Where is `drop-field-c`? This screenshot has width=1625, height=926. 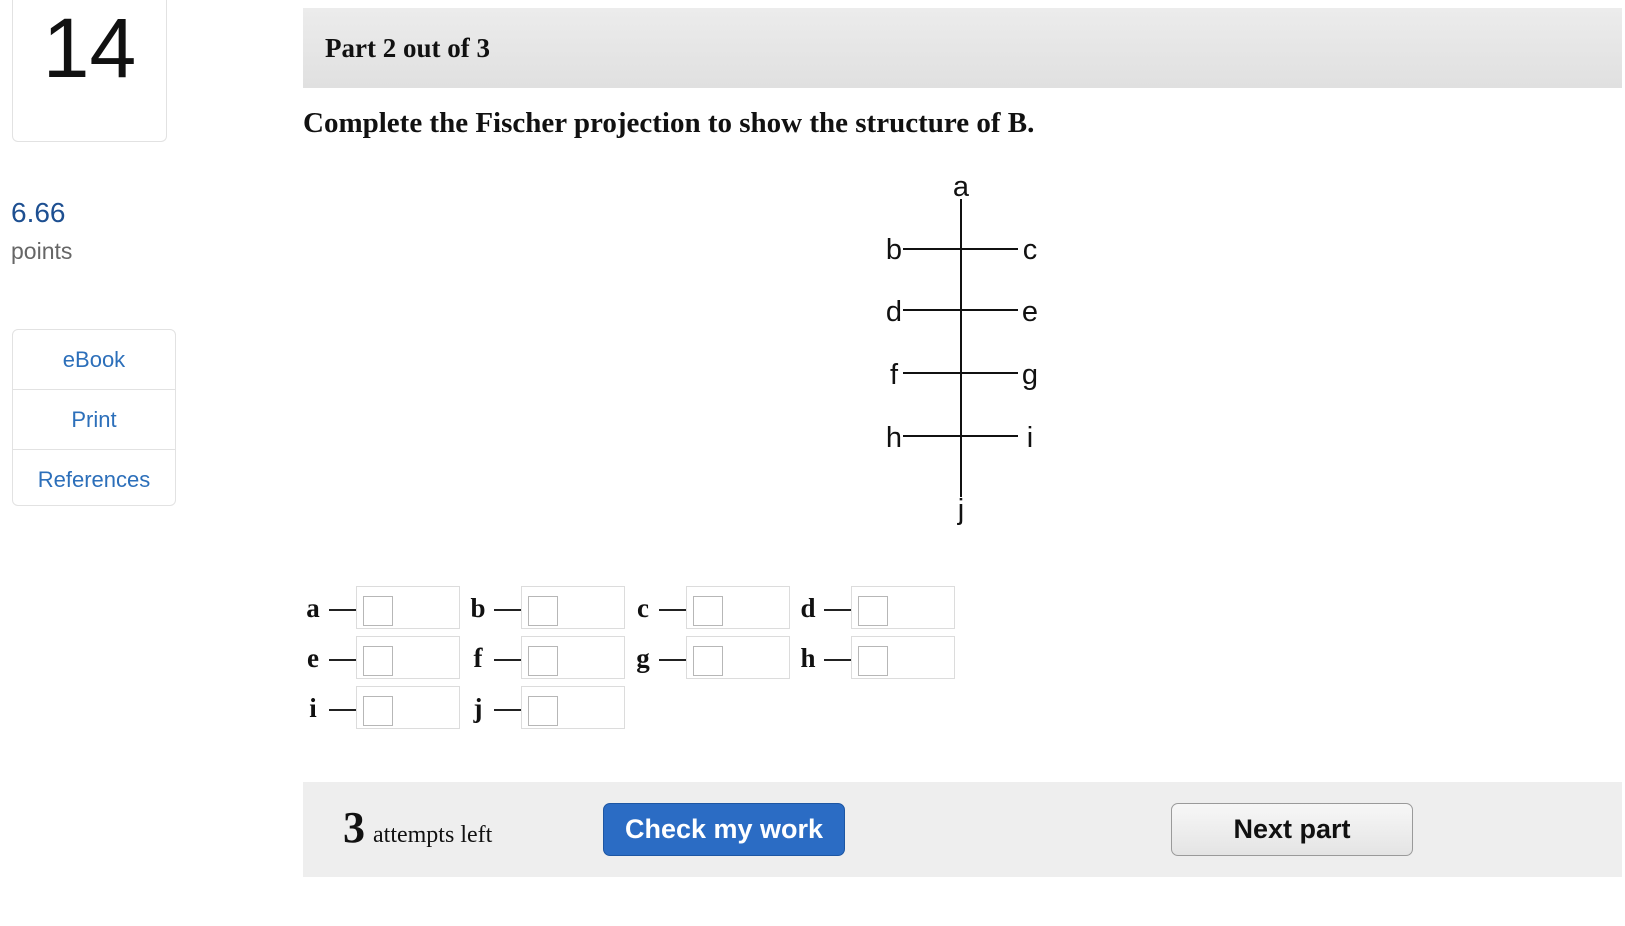
drop-field-c is located at coordinates (738, 607).